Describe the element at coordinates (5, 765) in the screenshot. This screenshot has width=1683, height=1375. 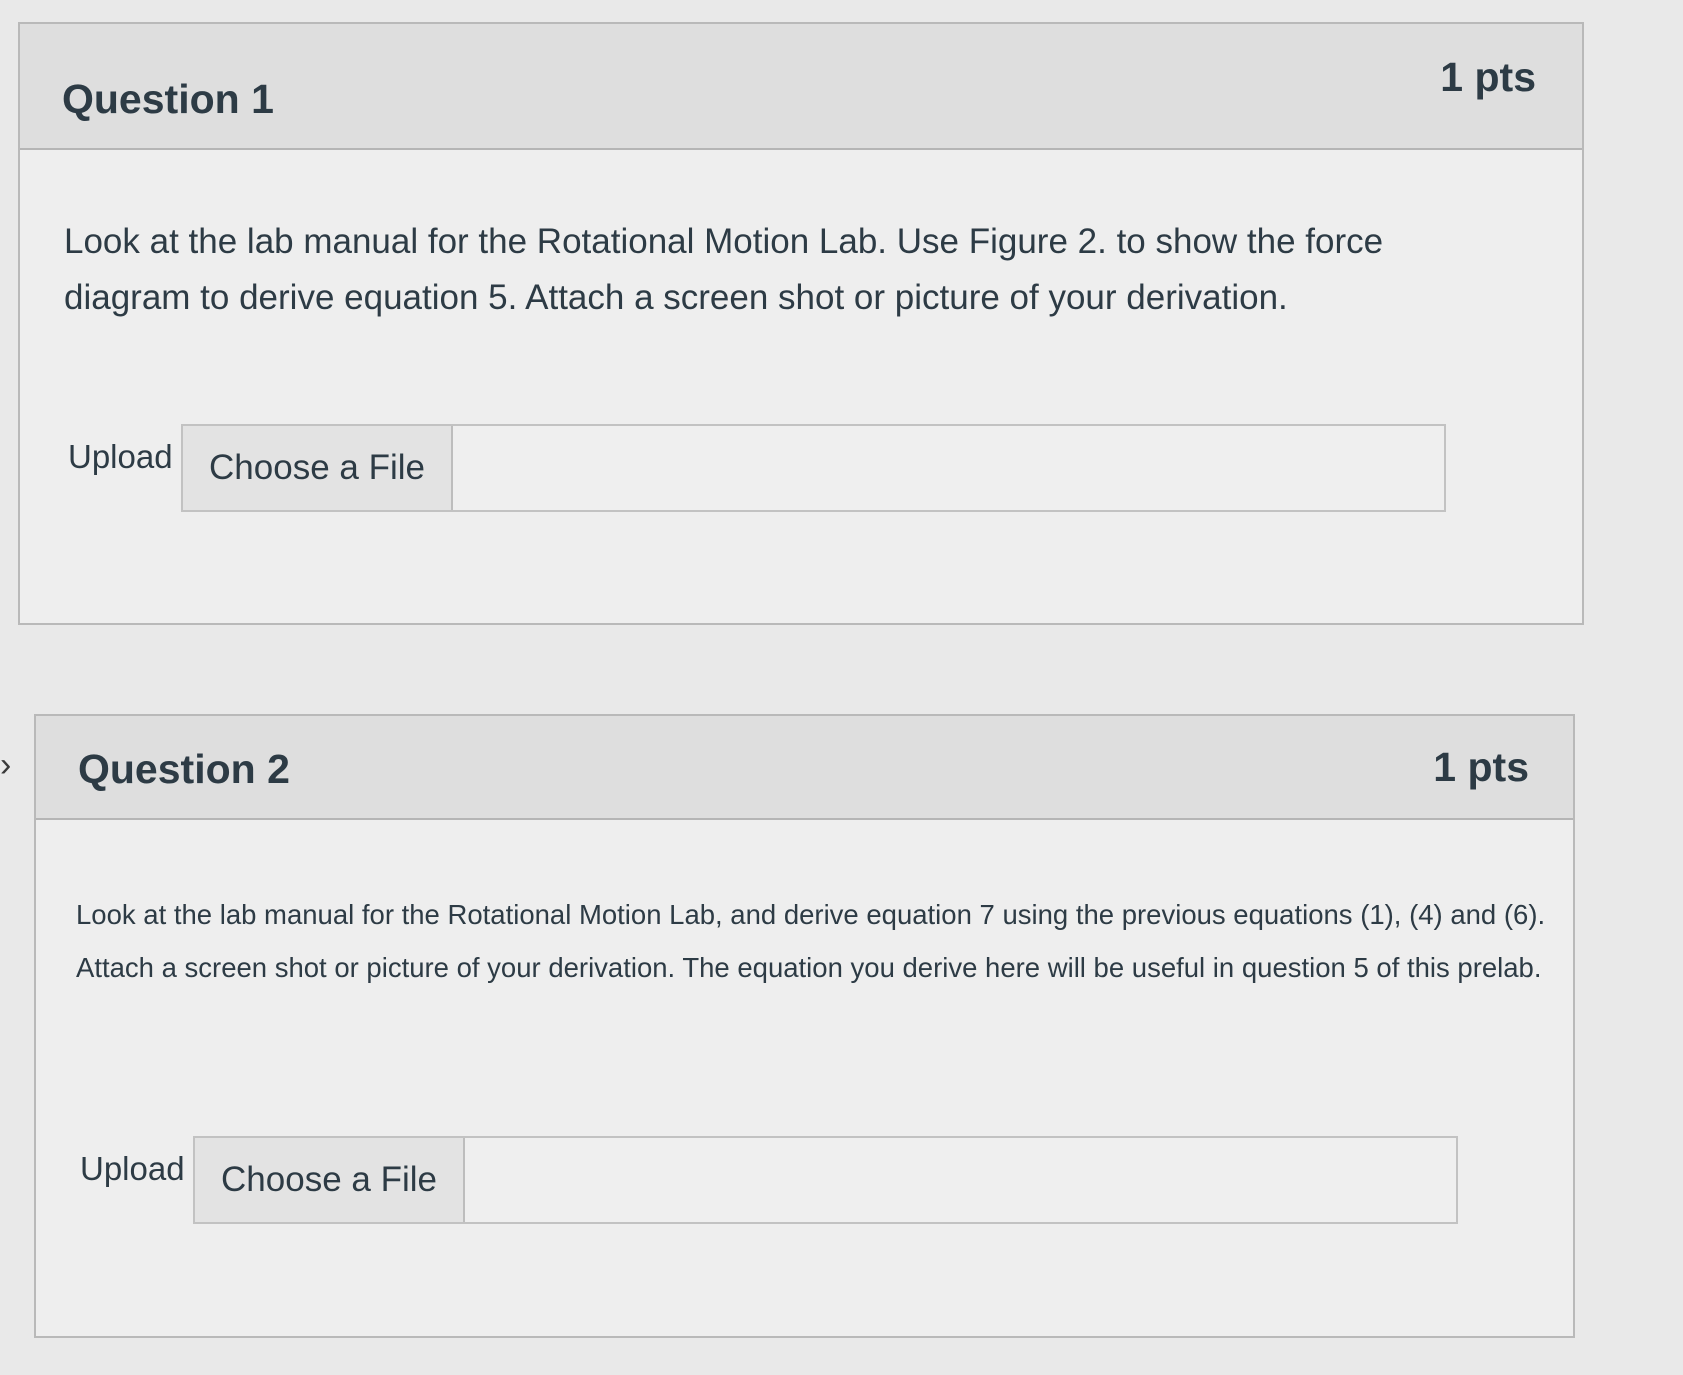
I see `chevron-right-icon: ›` at that location.